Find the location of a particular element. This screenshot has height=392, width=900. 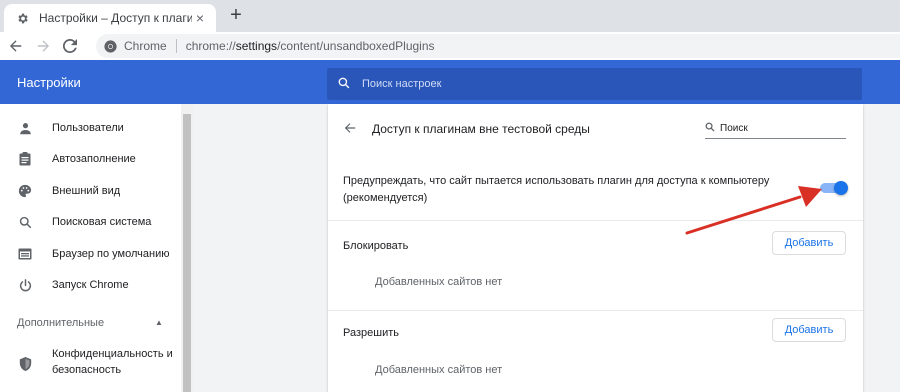

url-path: /content/unsandboxedPlugins is located at coordinates (356, 46).